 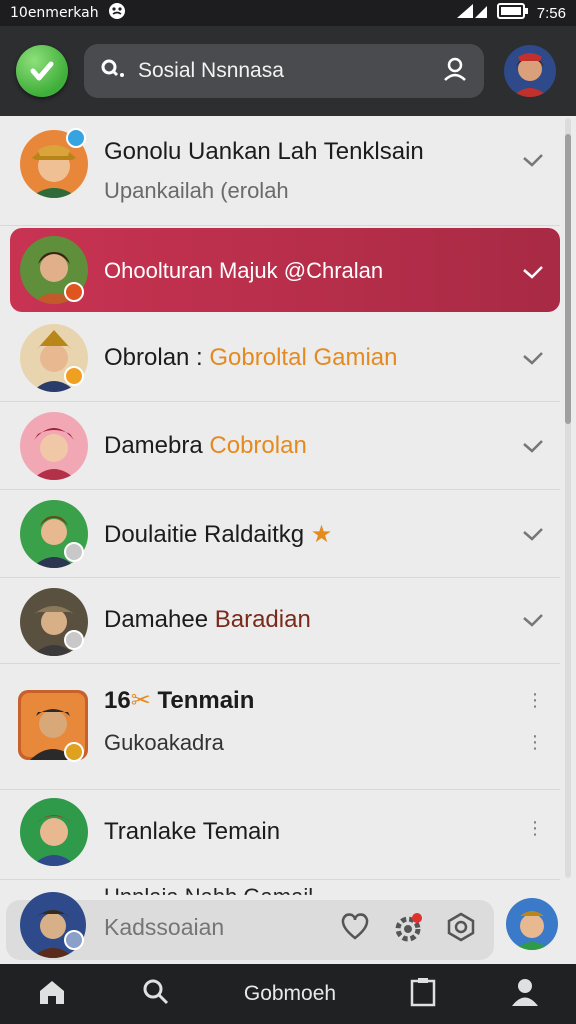 I want to click on nav-center-label: Gobmoeh, so click(x=290, y=994).